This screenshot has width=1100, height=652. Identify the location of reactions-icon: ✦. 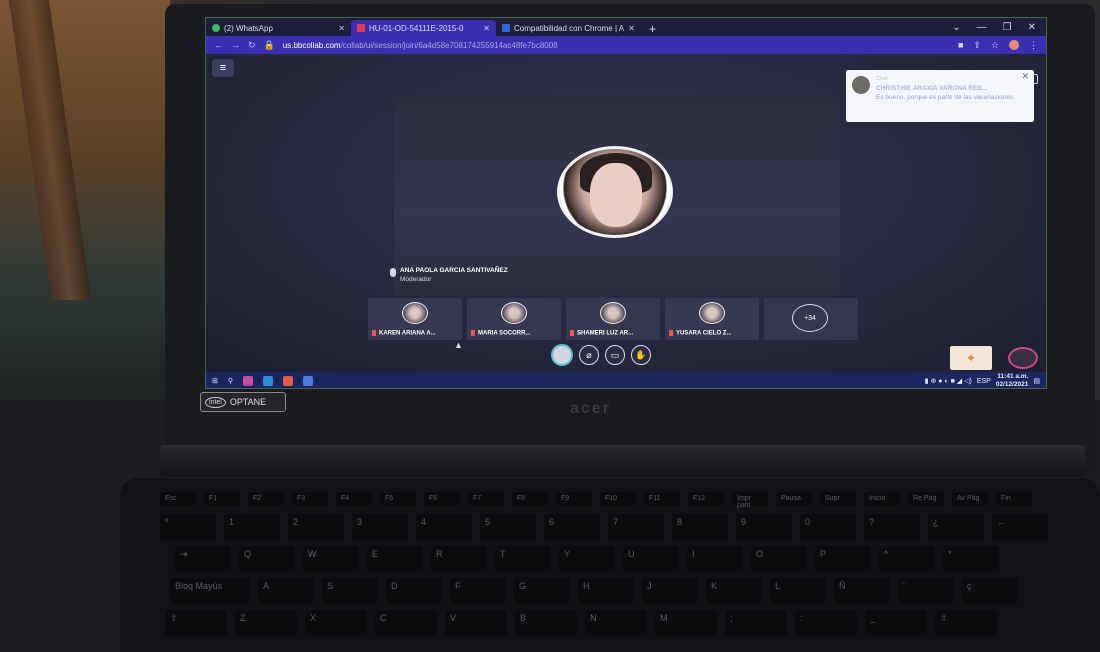
(971, 358).